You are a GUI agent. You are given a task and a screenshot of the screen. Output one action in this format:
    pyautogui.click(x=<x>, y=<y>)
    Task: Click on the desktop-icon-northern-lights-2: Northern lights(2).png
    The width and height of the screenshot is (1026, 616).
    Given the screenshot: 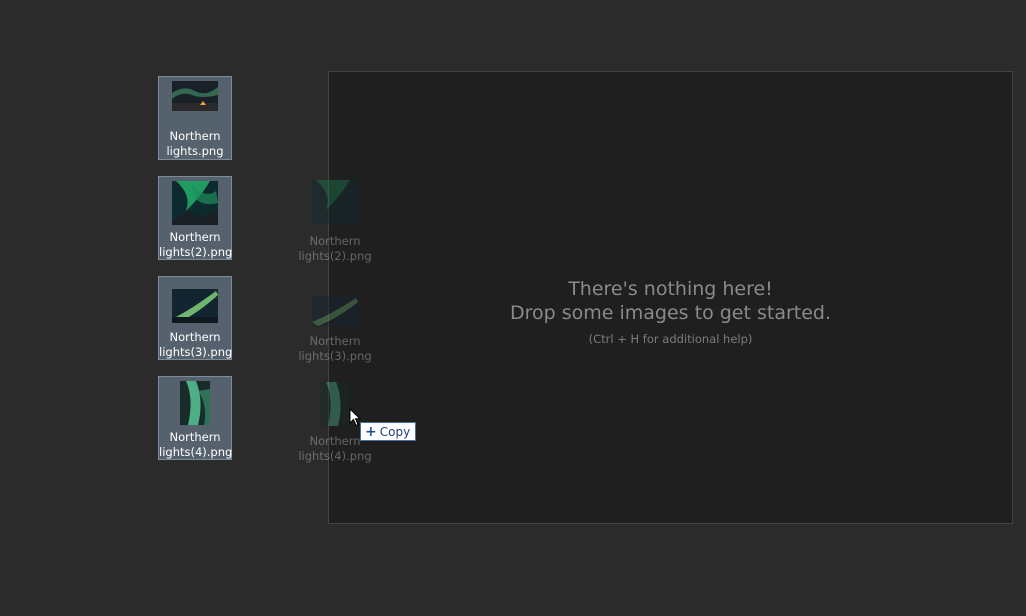 What is the action you would take?
    pyautogui.click(x=195, y=218)
    